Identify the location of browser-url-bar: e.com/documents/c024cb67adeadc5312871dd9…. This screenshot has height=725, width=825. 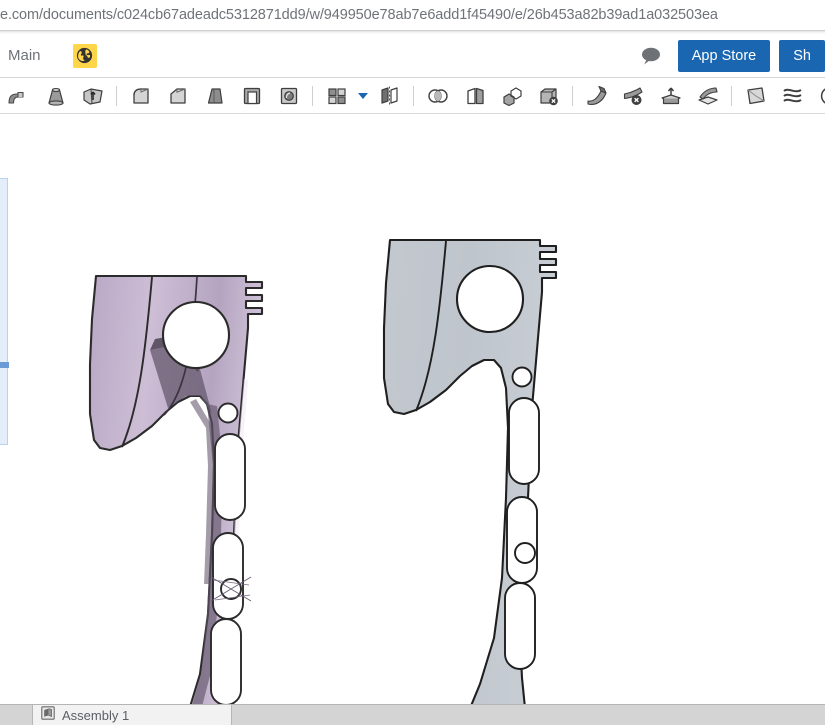
(412, 15).